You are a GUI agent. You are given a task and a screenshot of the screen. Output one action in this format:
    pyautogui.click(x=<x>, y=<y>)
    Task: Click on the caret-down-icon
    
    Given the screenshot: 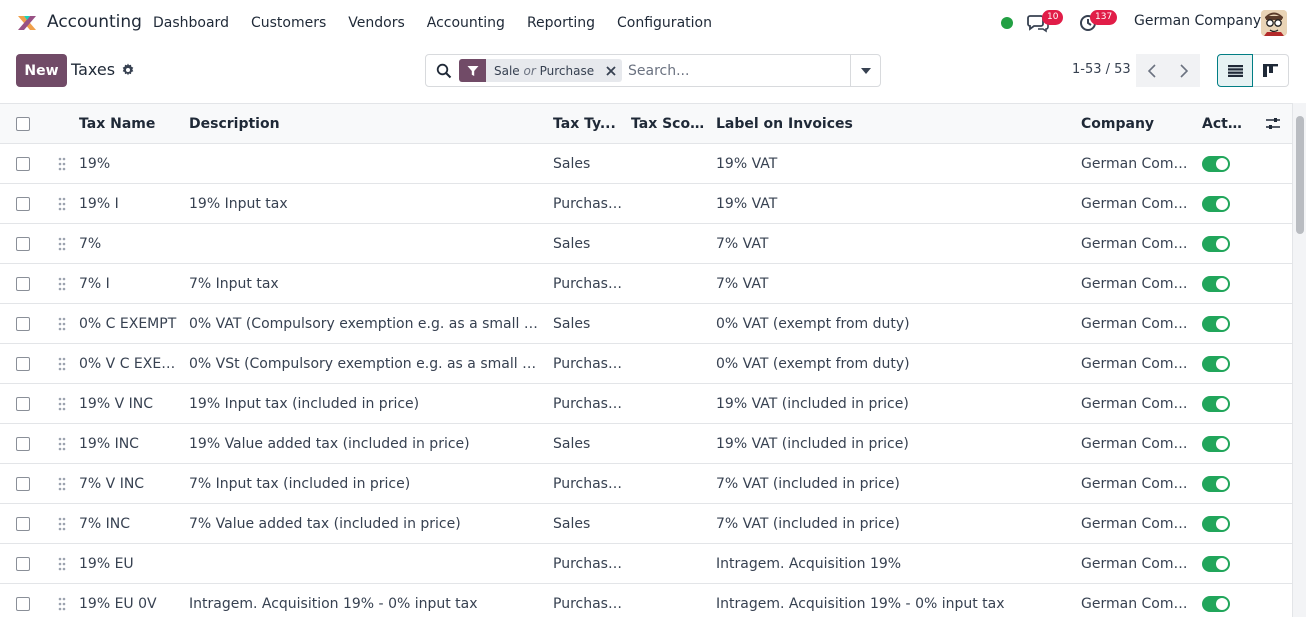 What is the action you would take?
    pyautogui.click(x=865, y=70)
    